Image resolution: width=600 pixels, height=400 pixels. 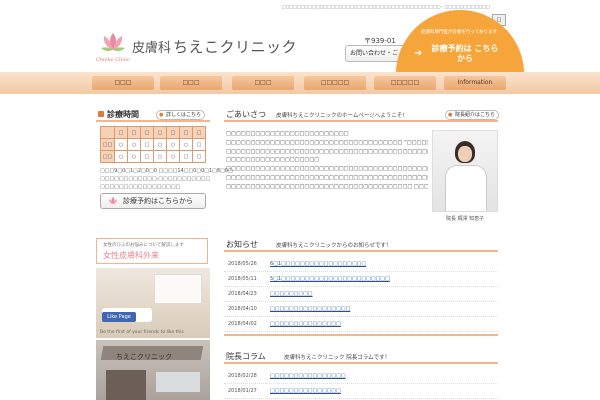 I want to click on section-divider, so click(x=361, y=335).